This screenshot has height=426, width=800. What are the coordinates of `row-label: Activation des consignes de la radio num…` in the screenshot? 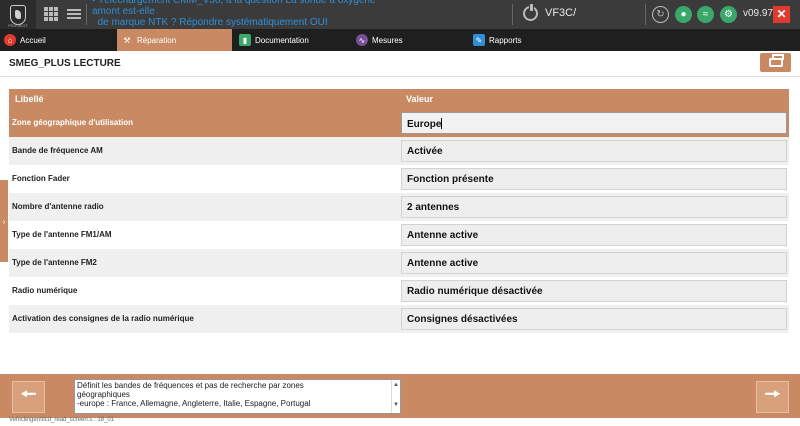 It's located at (103, 318).